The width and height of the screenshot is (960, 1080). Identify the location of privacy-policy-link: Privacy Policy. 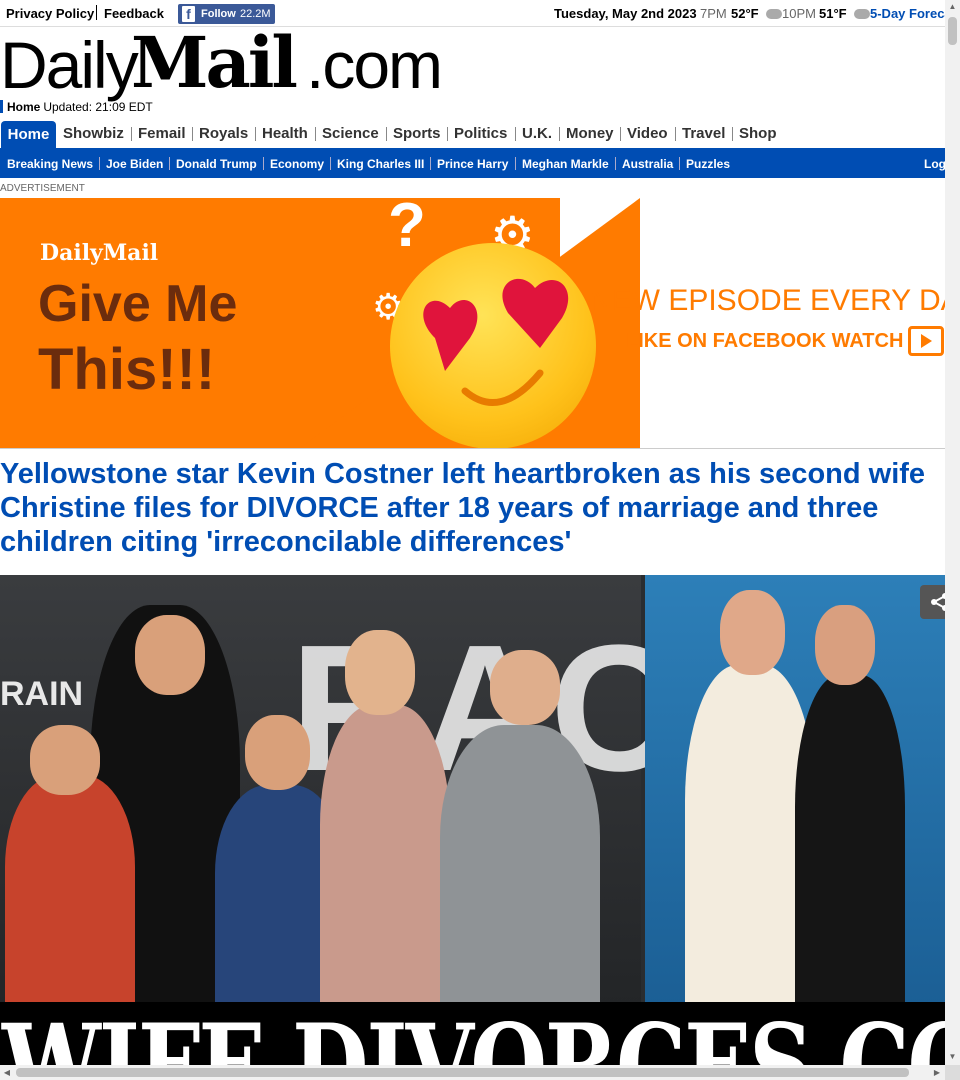
(50, 13).